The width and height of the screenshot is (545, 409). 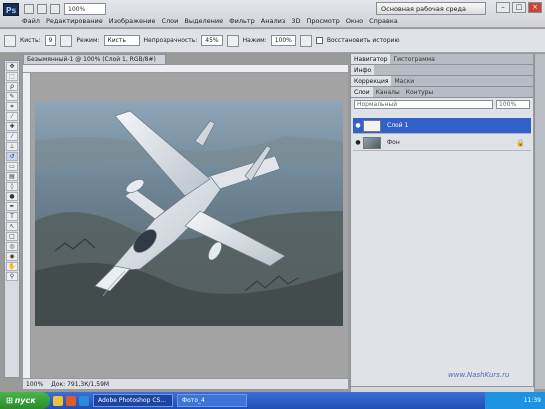 What do you see at coordinates (520, 142) in the screenshot?
I see `lock-icon: 🔒` at bounding box center [520, 142].